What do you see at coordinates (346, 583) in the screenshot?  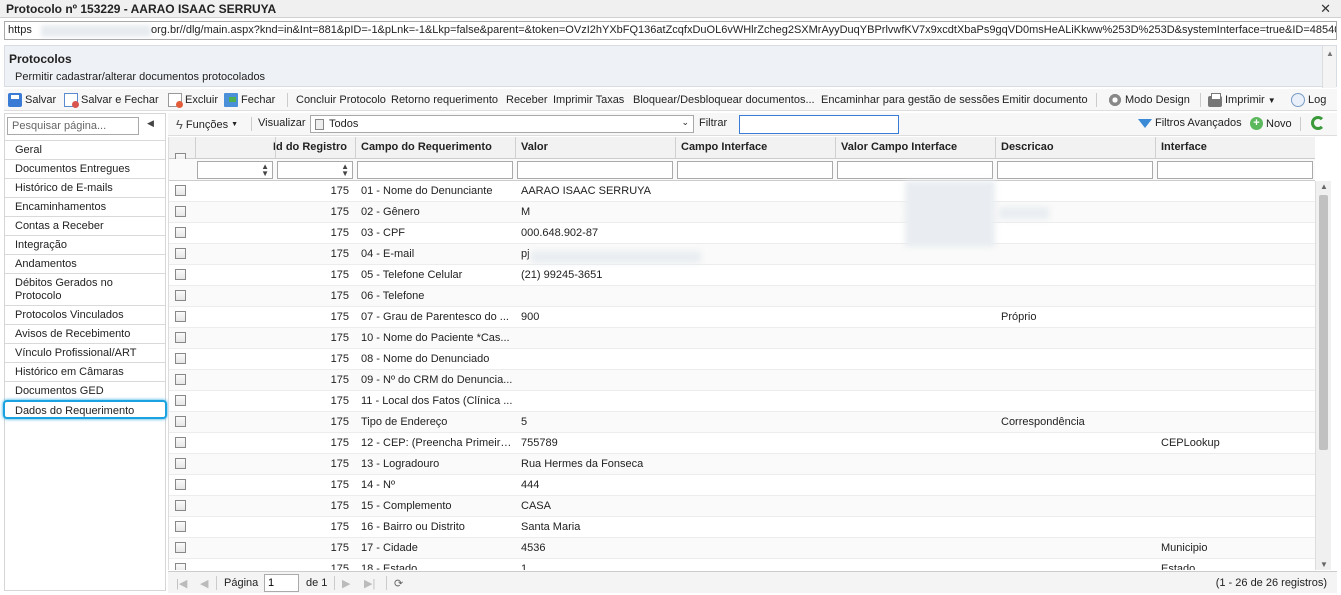 I see `next-page-icon: ▶` at bounding box center [346, 583].